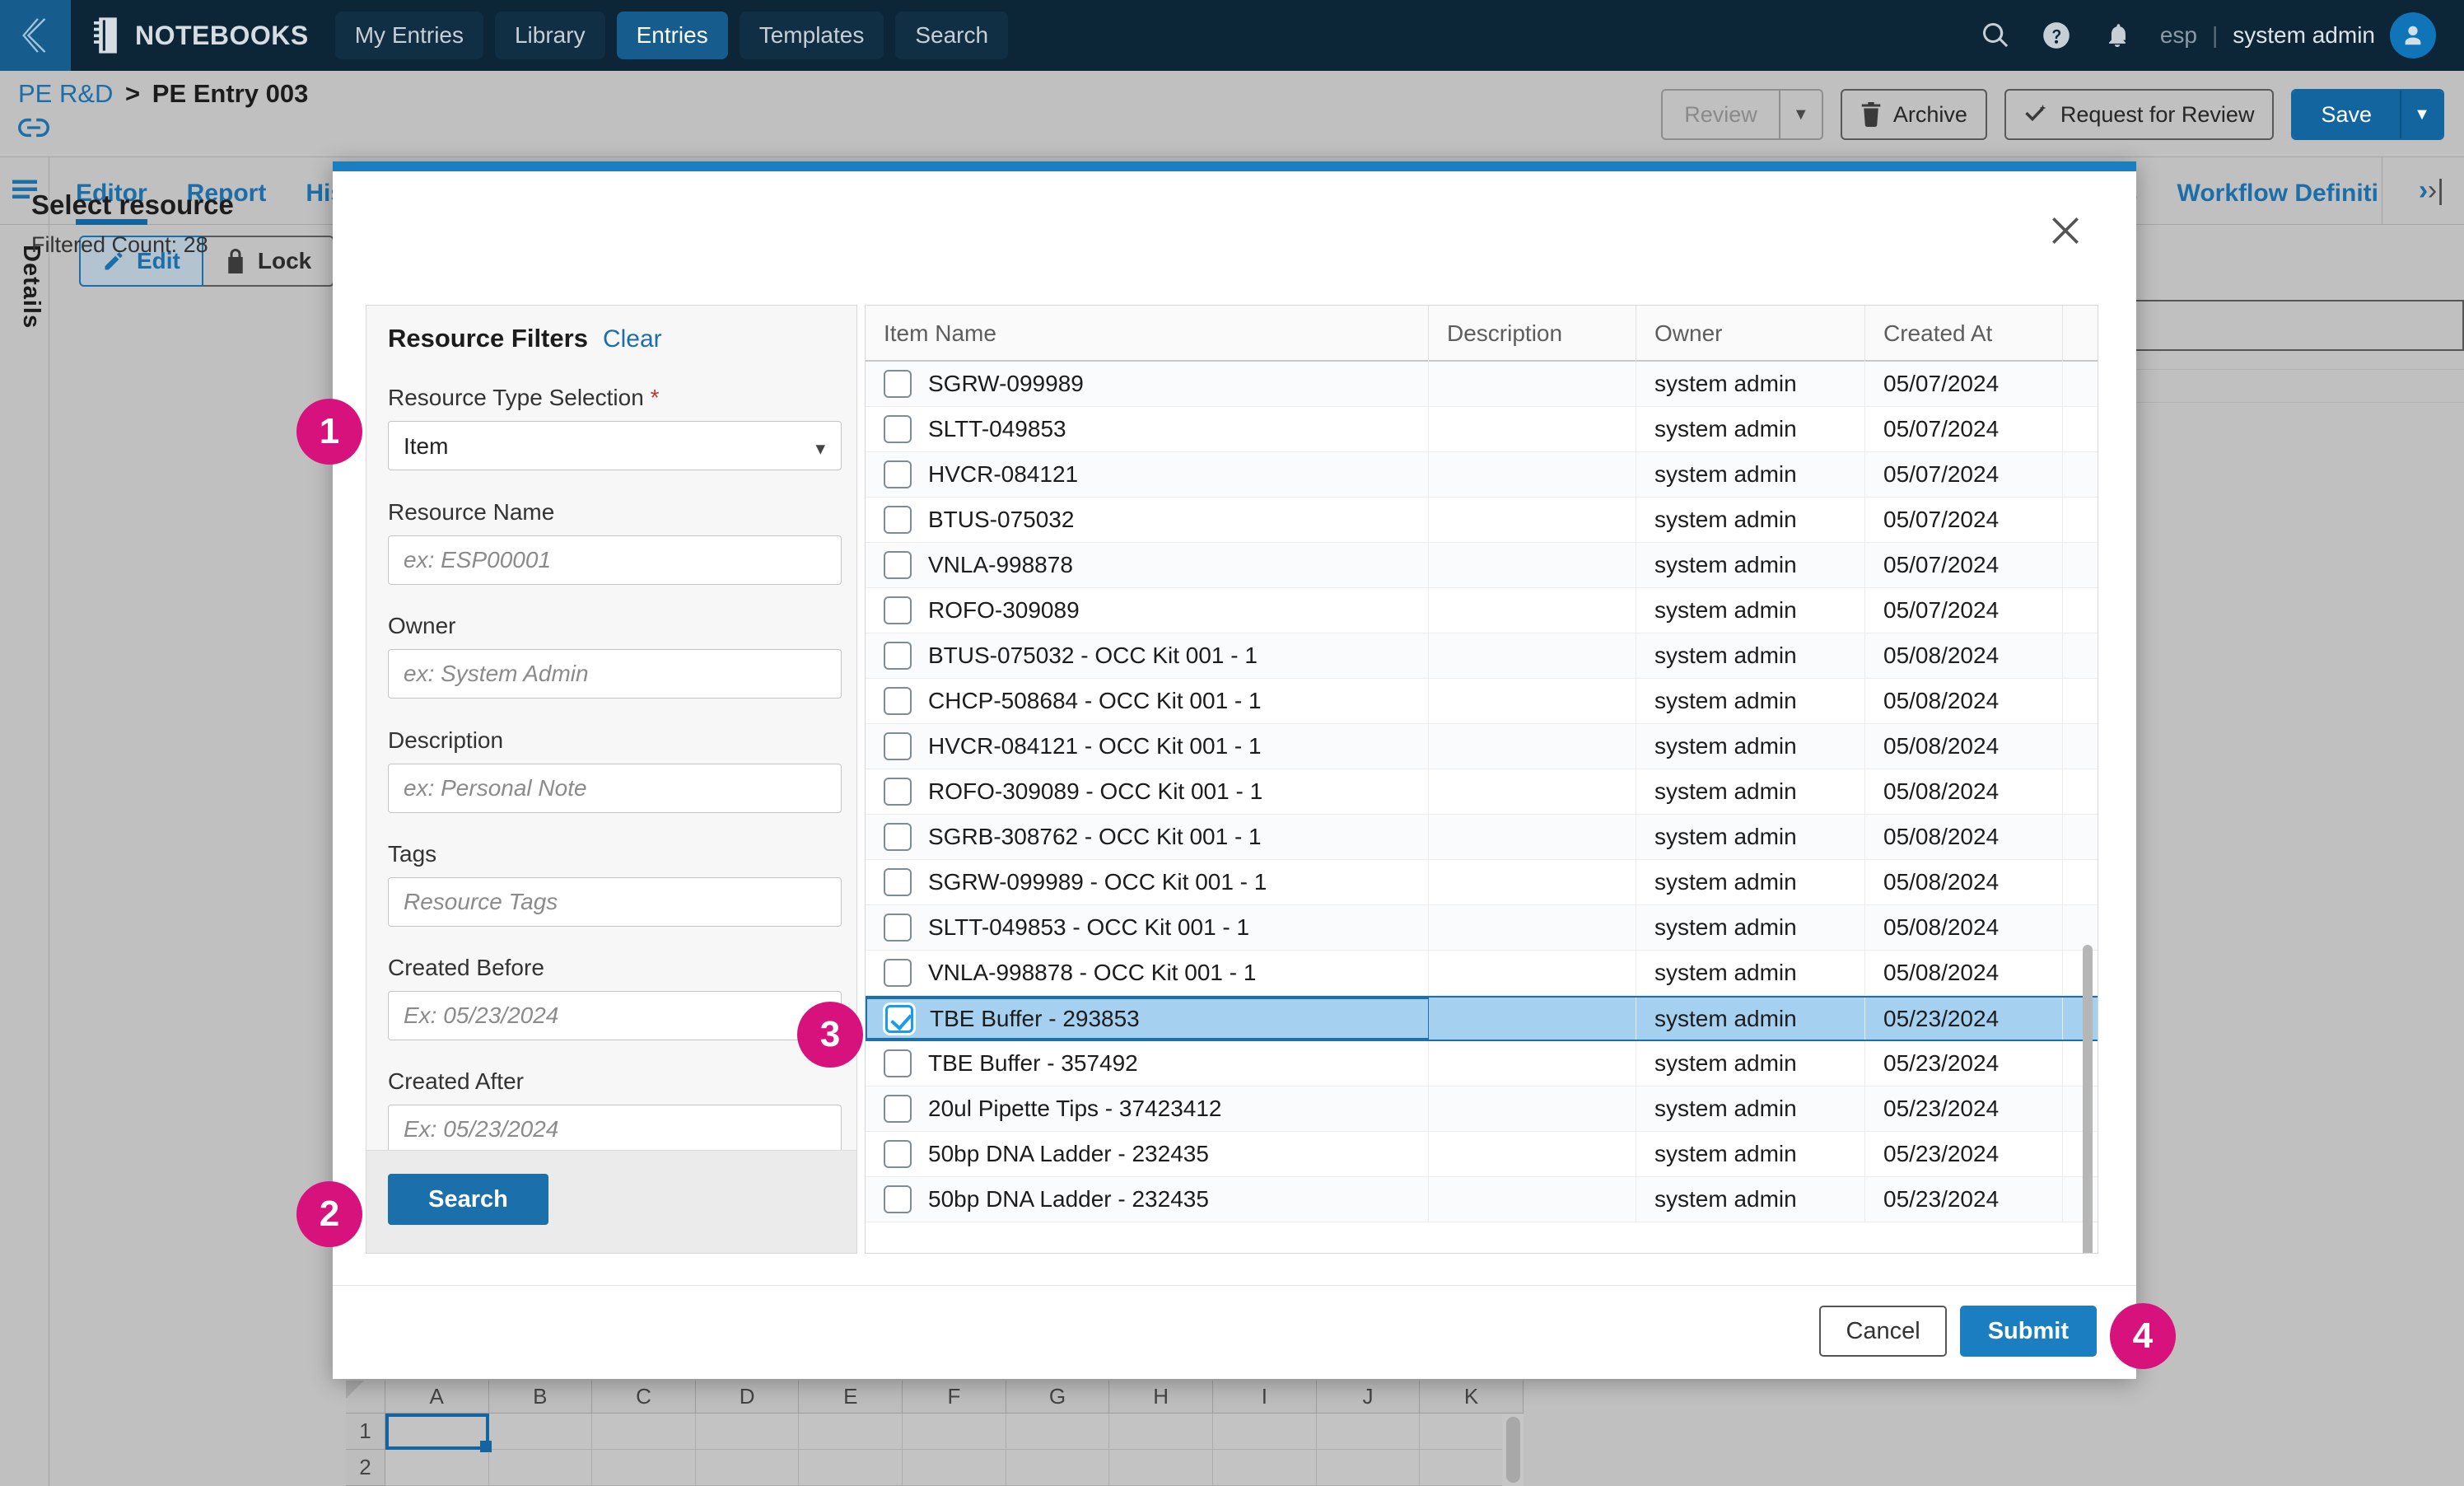  I want to click on column-header-owner: Owner, so click(1750, 334).